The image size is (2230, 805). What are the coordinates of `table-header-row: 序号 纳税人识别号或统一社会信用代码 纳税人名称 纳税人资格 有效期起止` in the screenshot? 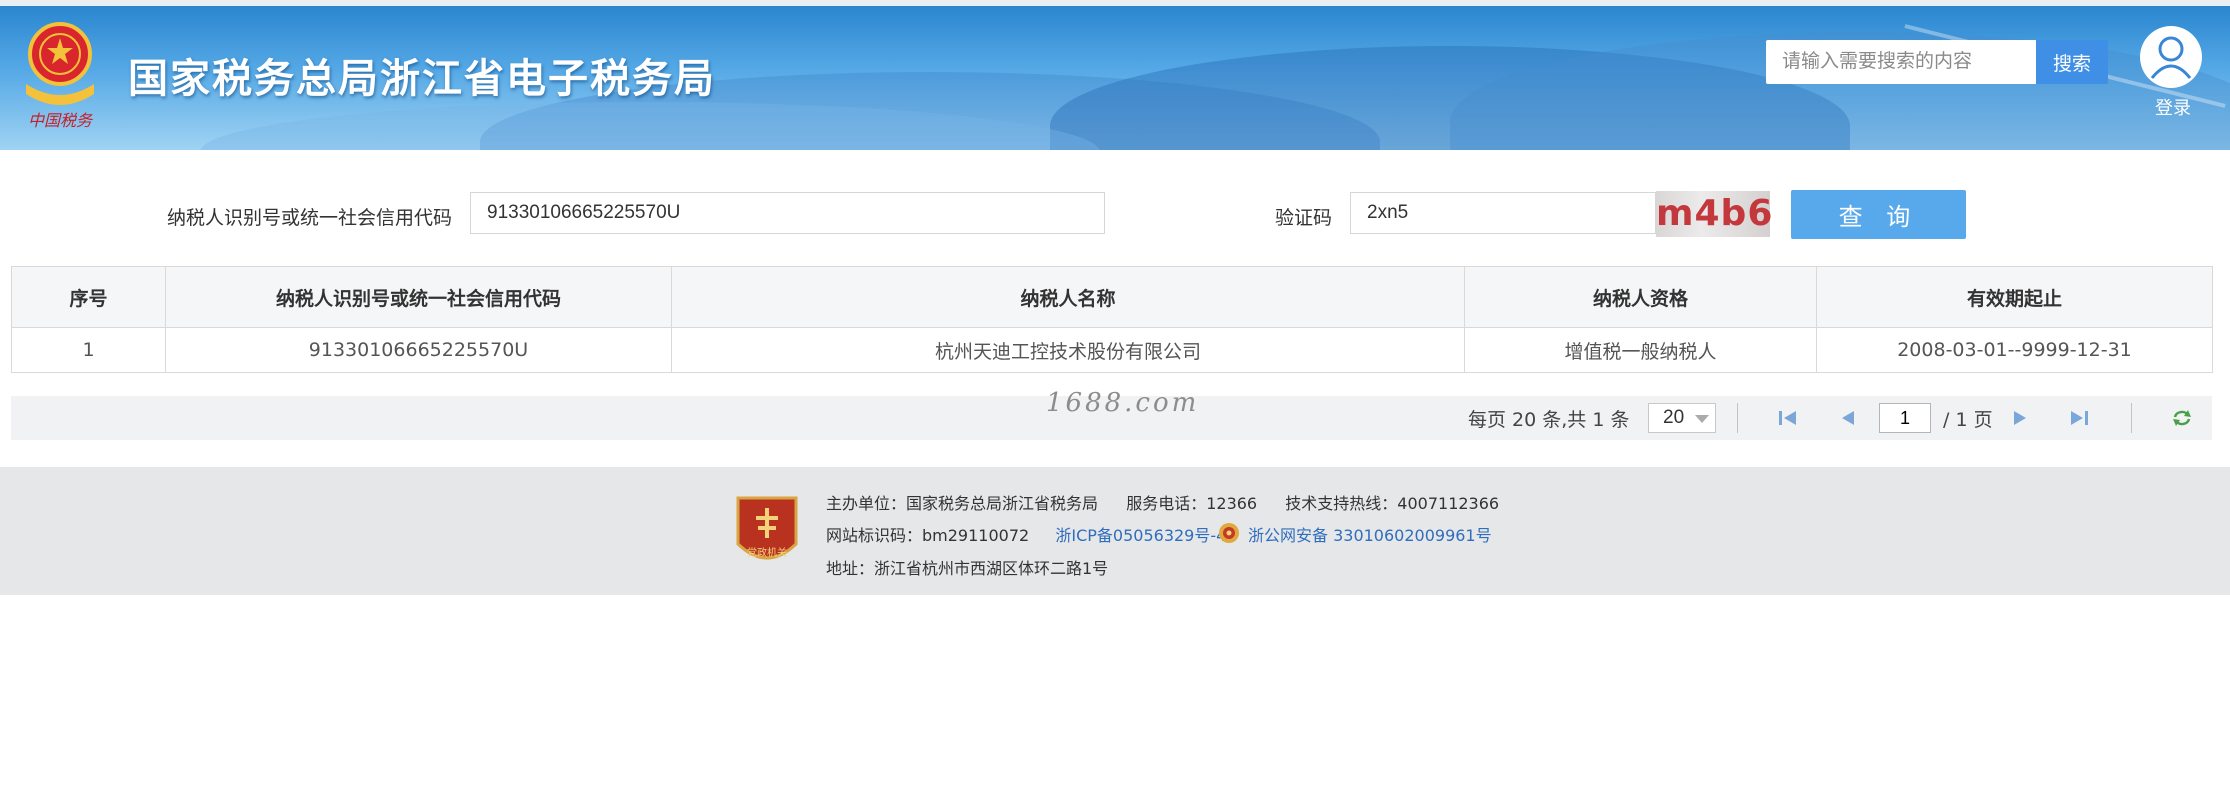 It's located at (1112, 297).